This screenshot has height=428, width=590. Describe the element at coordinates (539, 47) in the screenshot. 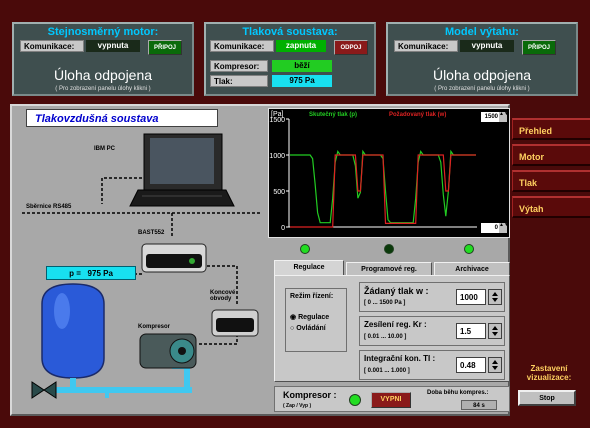

I see `elevator-connect-button: PŘIPOJ` at that location.